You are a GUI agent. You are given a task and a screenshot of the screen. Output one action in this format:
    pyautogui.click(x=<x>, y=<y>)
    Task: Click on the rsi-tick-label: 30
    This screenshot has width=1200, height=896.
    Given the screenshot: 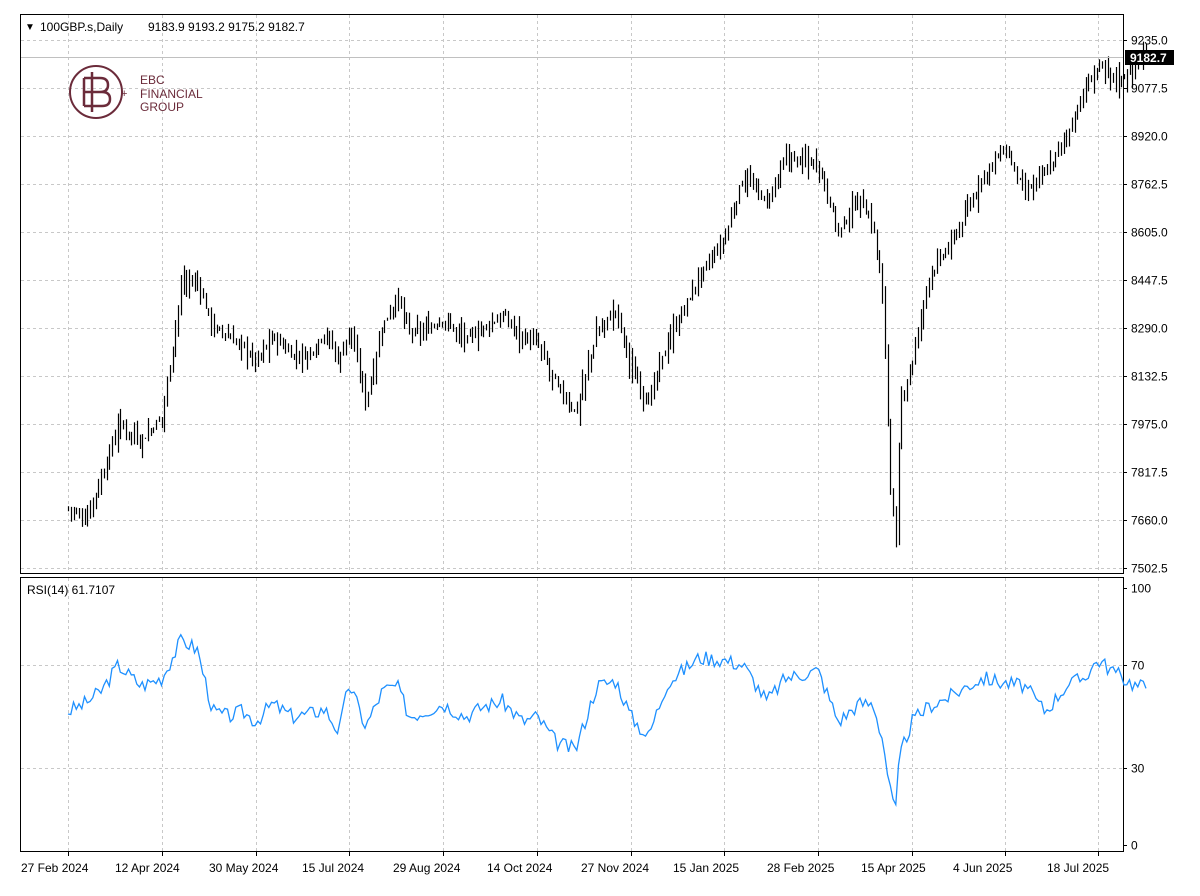 What is the action you would take?
    pyautogui.click(x=1138, y=769)
    